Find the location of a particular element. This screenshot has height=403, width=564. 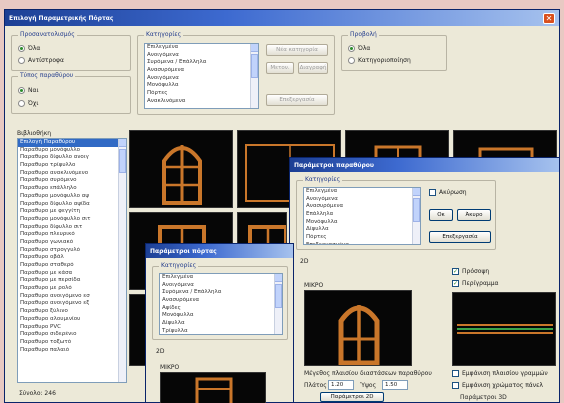

type-group: Τύπος παραθύρου Ναι Όχι is located at coordinates (71, 93).